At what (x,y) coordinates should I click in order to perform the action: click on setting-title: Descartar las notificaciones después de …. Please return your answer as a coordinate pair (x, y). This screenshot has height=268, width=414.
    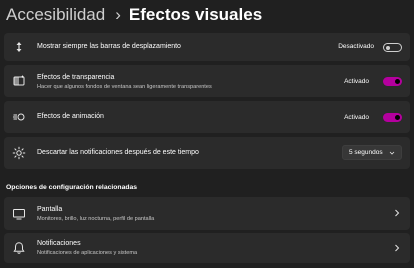
    Looking at the image, I should click on (118, 152).